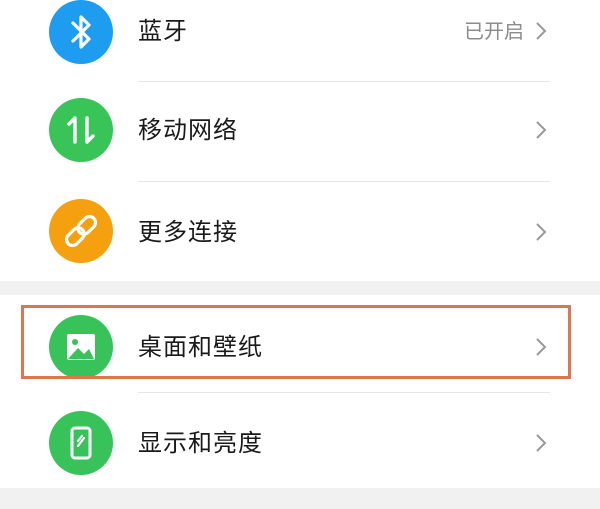 The image size is (600, 509). I want to click on settings-item-label: 显示和亮度, so click(200, 443).